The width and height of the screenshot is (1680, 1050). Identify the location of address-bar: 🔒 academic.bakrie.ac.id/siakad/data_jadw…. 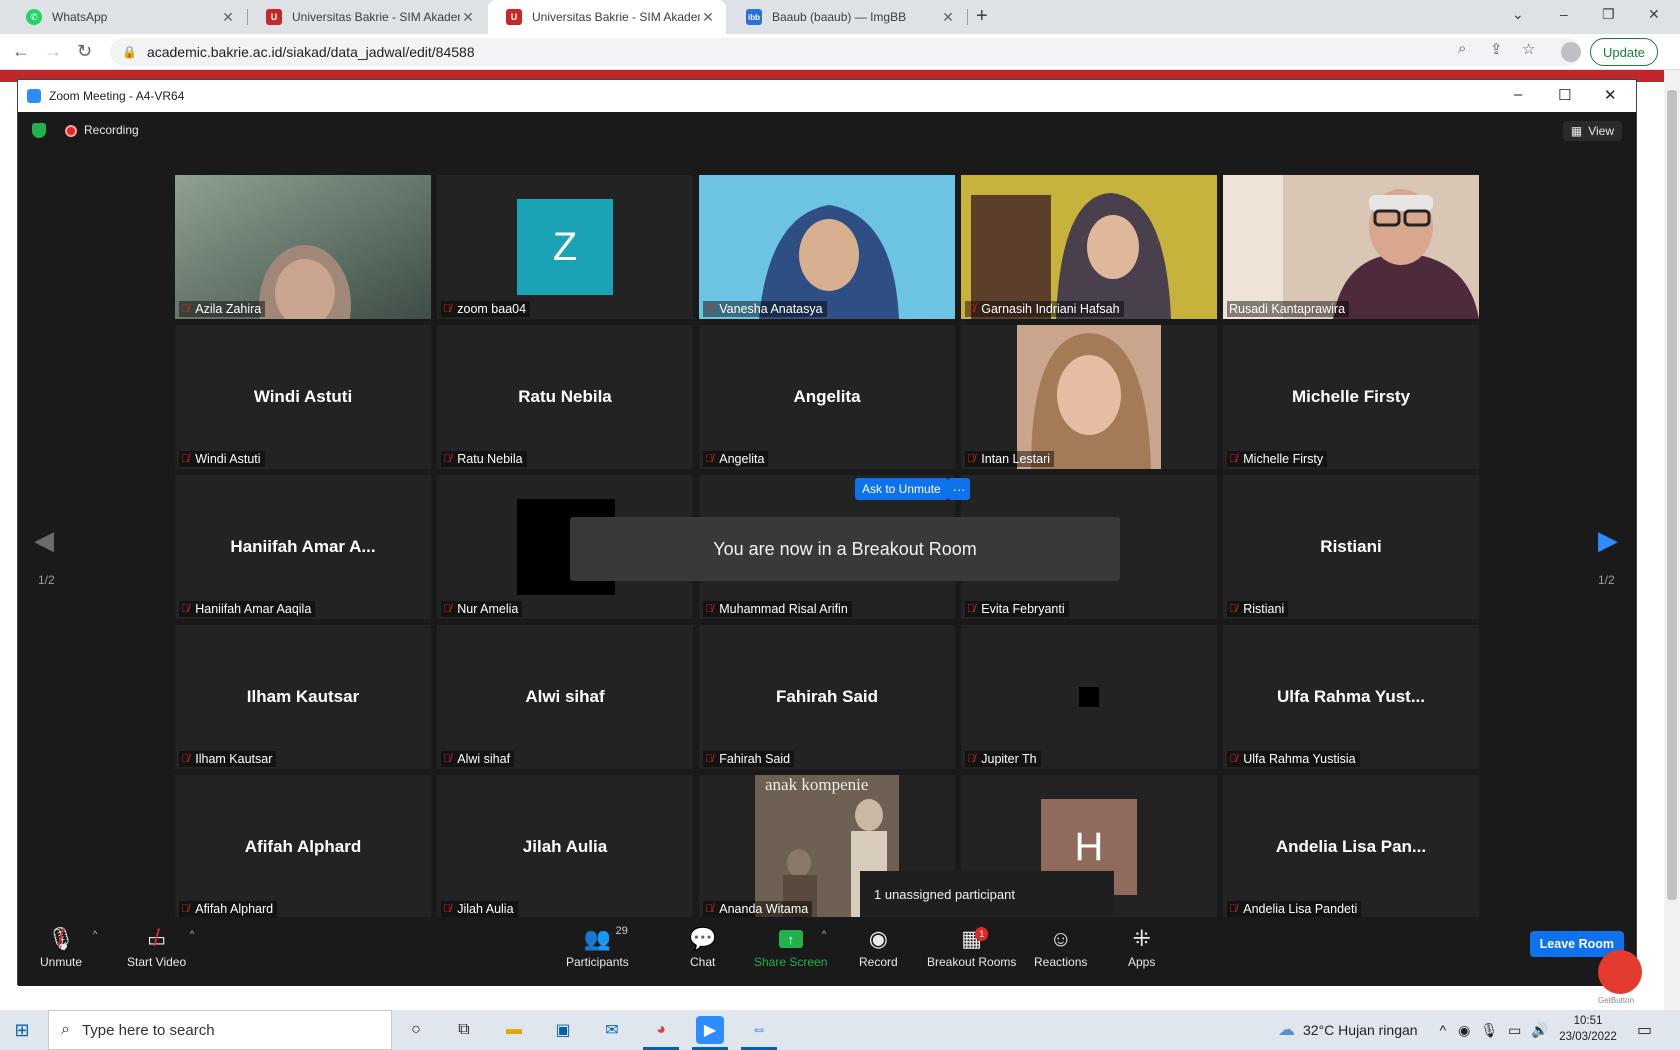
(845, 52).